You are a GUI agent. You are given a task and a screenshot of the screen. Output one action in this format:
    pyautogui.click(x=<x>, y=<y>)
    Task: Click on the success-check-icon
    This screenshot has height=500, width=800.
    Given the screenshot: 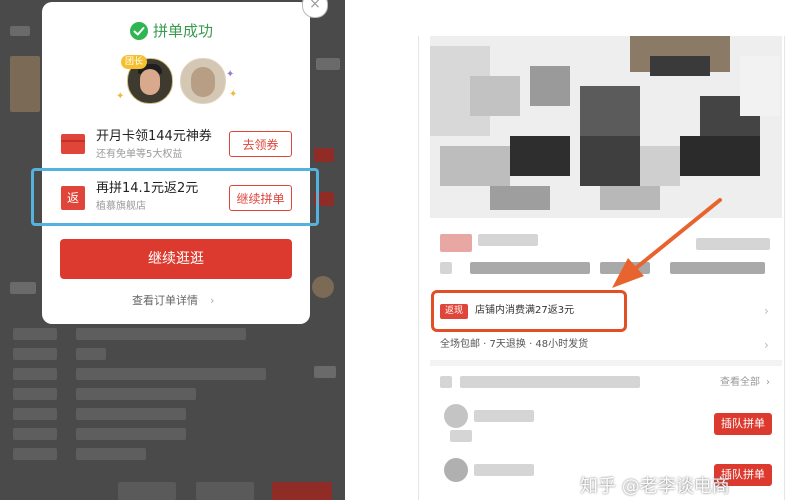 What is the action you would take?
    pyautogui.click(x=139, y=31)
    